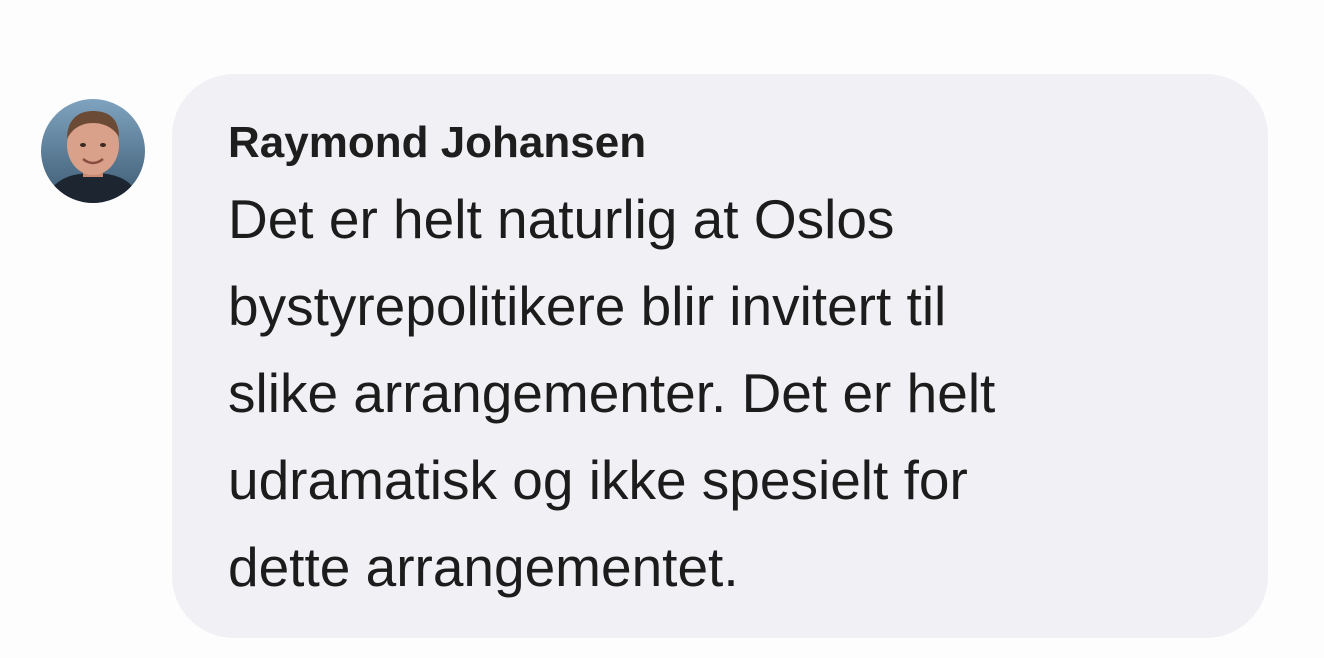 This screenshot has height=658, width=1324. What do you see at coordinates (598, 480) in the screenshot?
I see `comment-text-line: udramatisk og ikke spesielt for` at bounding box center [598, 480].